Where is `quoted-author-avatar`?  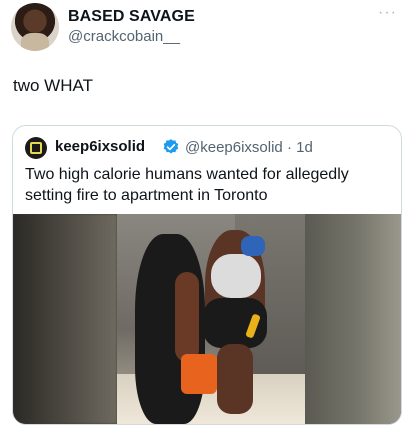
quoted-author-avatar is located at coordinates (36, 148).